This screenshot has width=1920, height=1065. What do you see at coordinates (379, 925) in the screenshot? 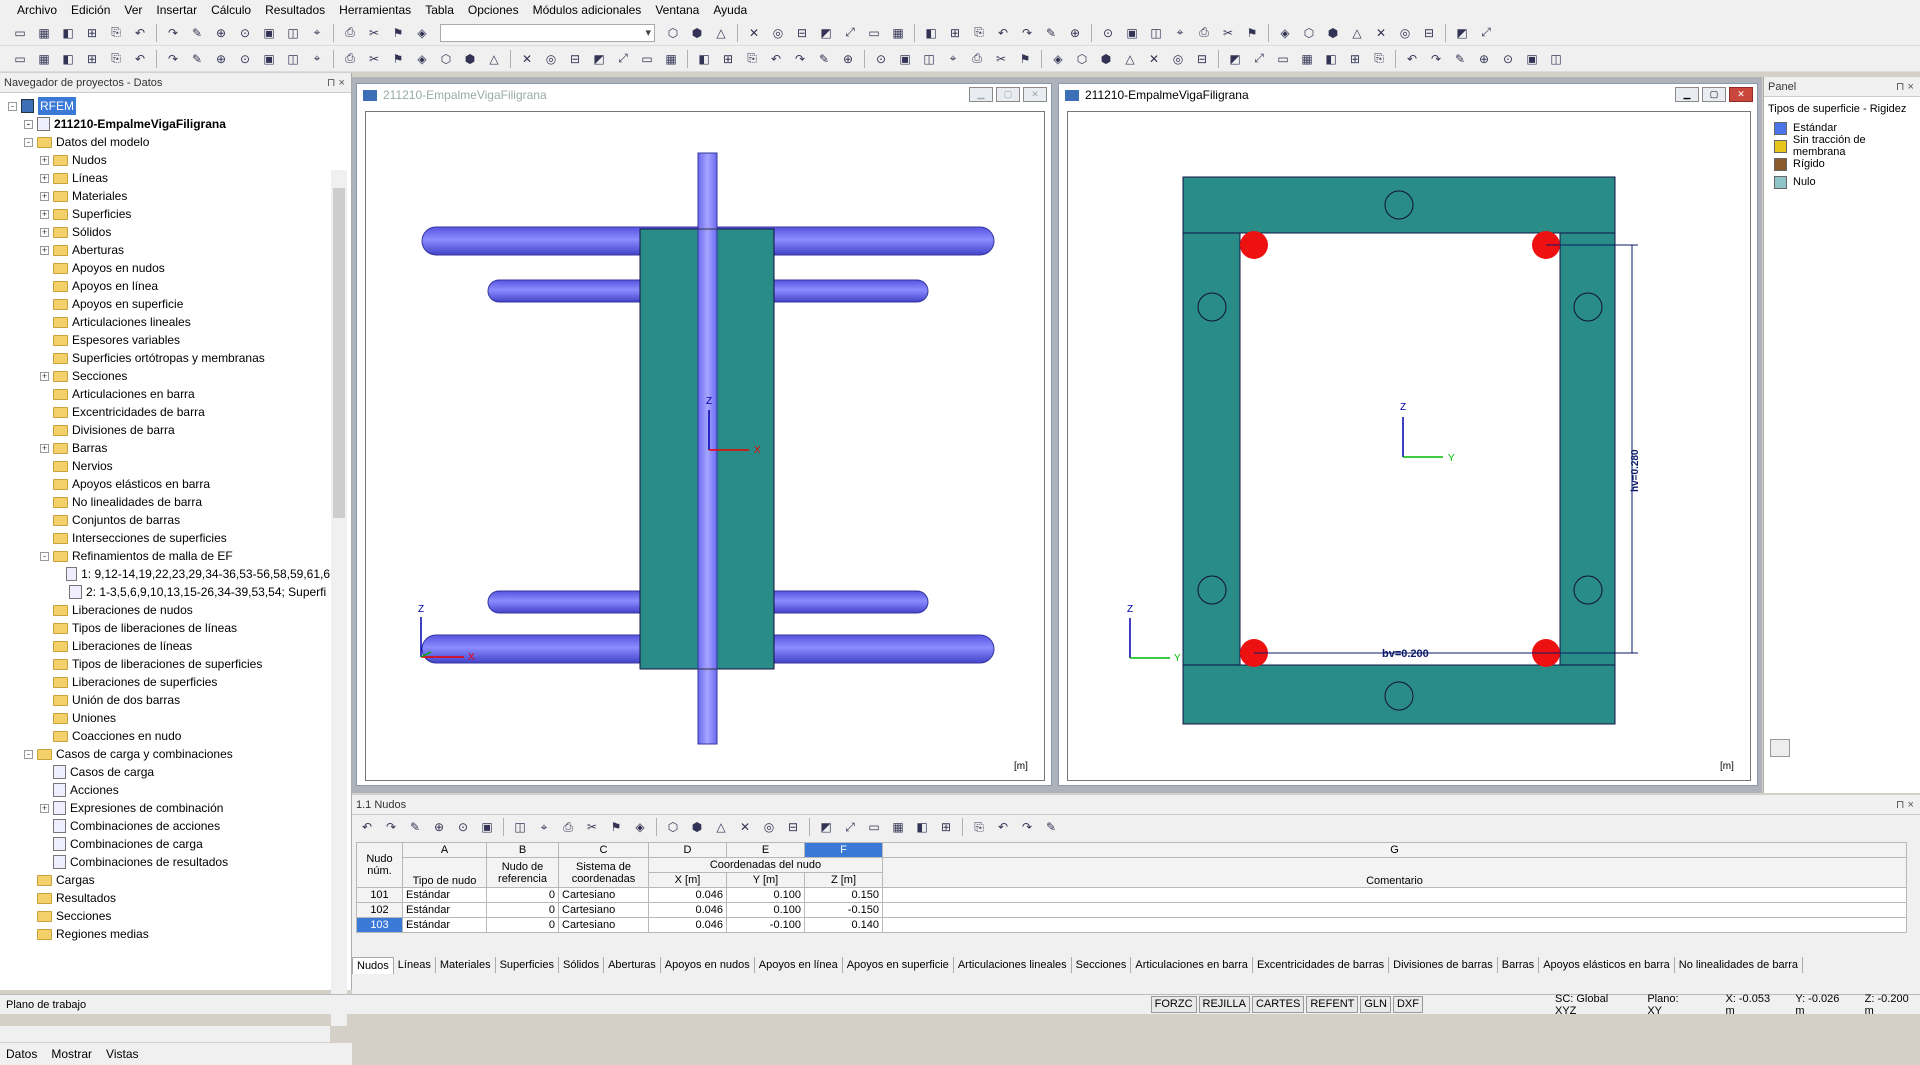
I see `cell-no: 103` at bounding box center [379, 925].